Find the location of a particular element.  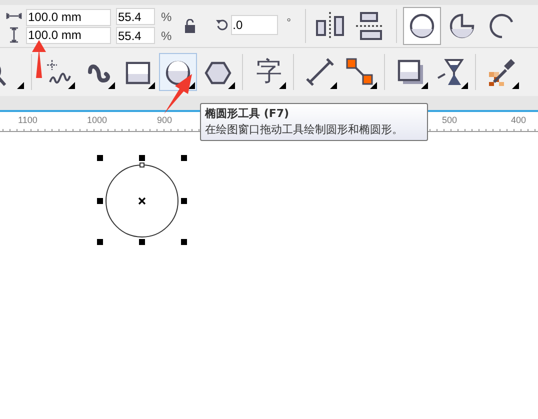

ellipse-shape-button is located at coordinates (422, 26).